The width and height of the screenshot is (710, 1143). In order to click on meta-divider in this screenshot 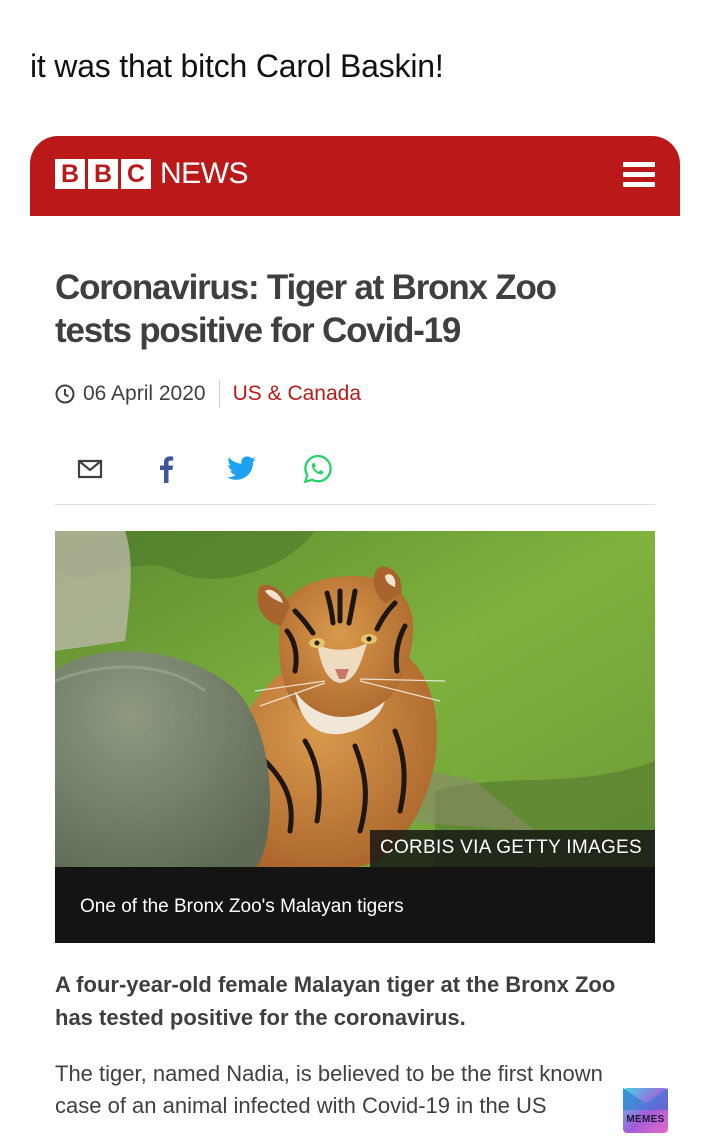, I will do `click(219, 394)`.